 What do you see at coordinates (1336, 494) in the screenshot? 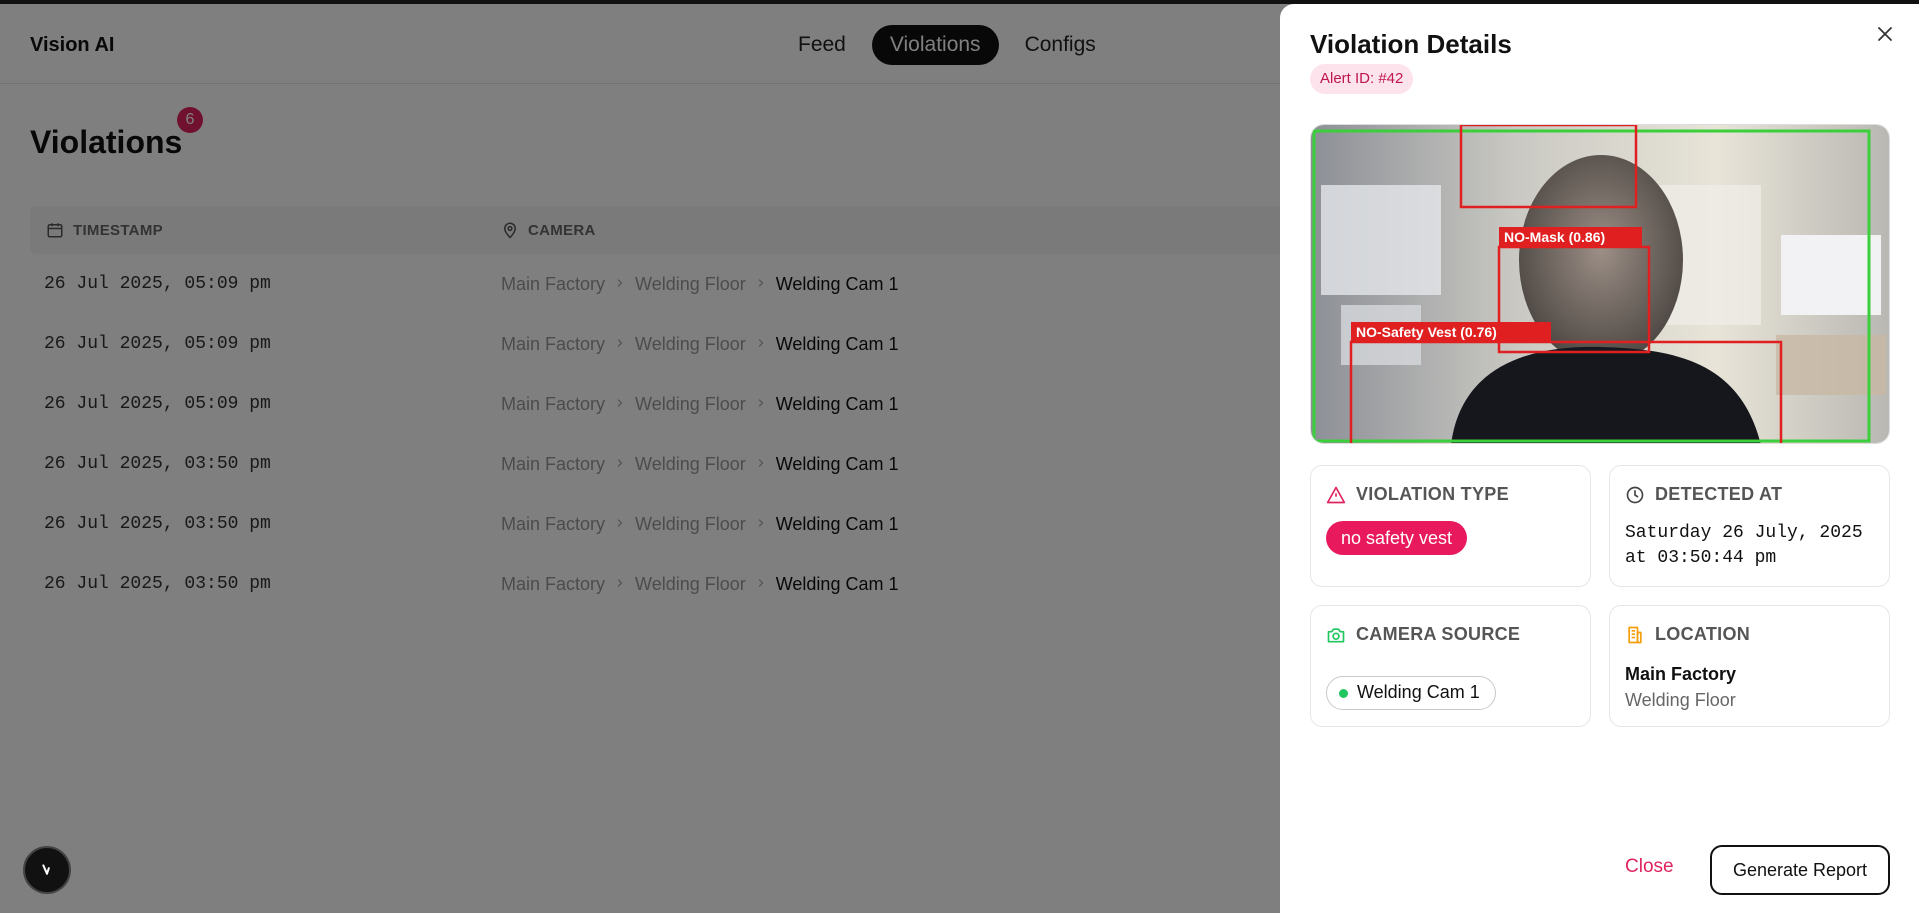
I see `alert-triangle-icon` at bounding box center [1336, 494].